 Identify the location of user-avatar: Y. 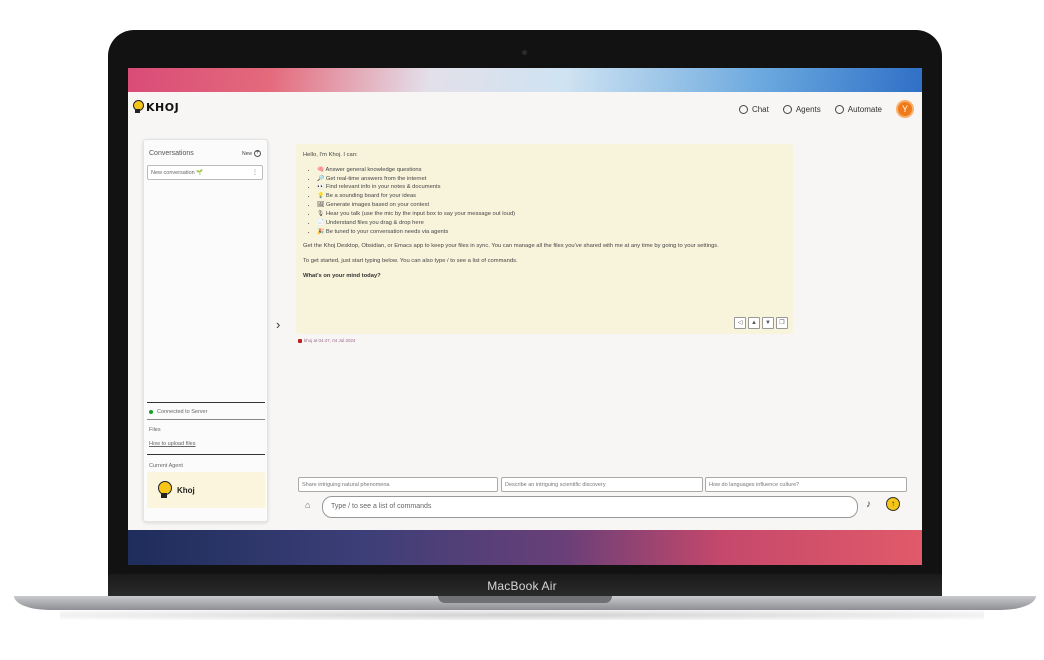
(905, 109).